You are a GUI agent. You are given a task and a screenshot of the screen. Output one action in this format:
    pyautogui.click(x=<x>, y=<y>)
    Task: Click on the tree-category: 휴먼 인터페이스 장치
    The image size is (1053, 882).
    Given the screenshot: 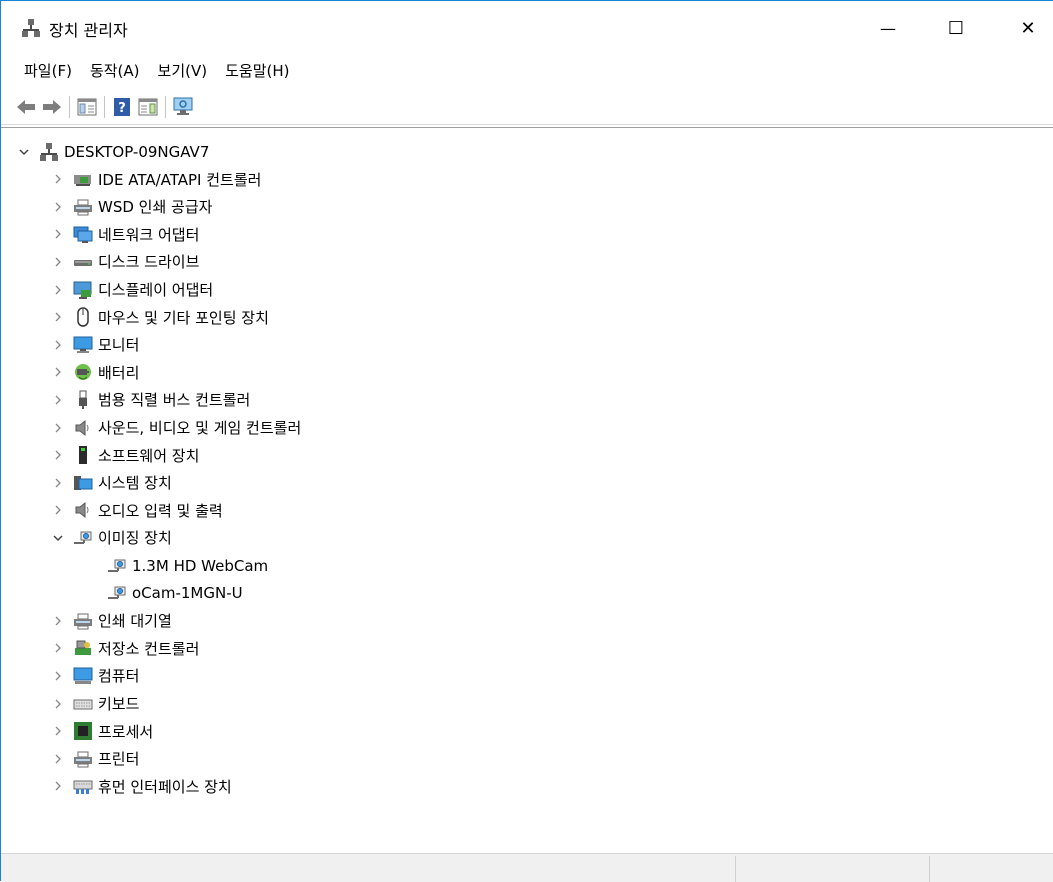 What is the action you would take?
    pyautogui.click(x=141, y=786)
    